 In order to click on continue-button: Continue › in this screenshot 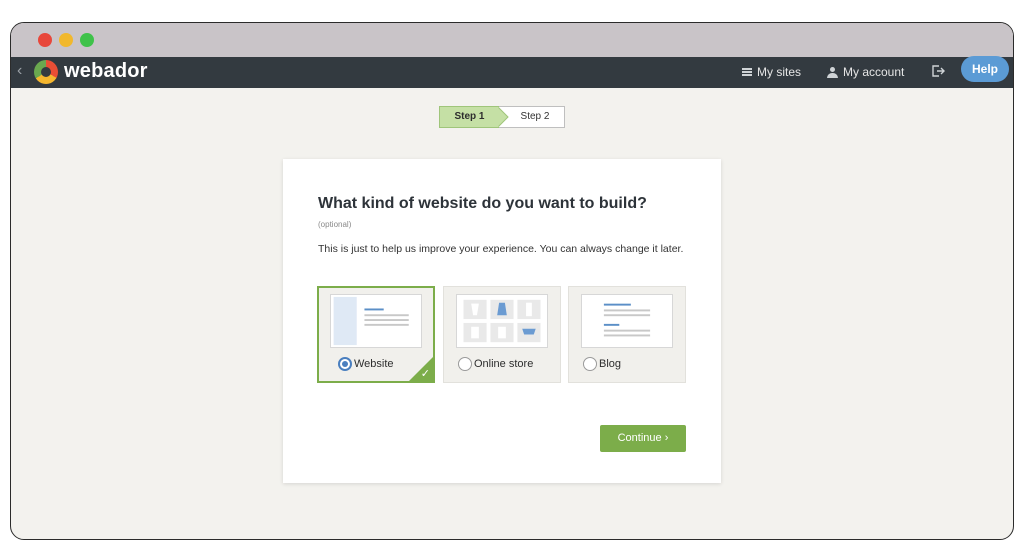, I will do `click(643, 438)`.